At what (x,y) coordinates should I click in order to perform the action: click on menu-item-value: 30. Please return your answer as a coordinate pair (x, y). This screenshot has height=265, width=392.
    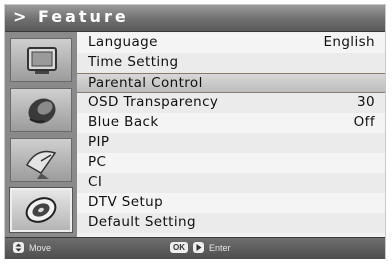
    Looking at the image, I should click on (366, 102).